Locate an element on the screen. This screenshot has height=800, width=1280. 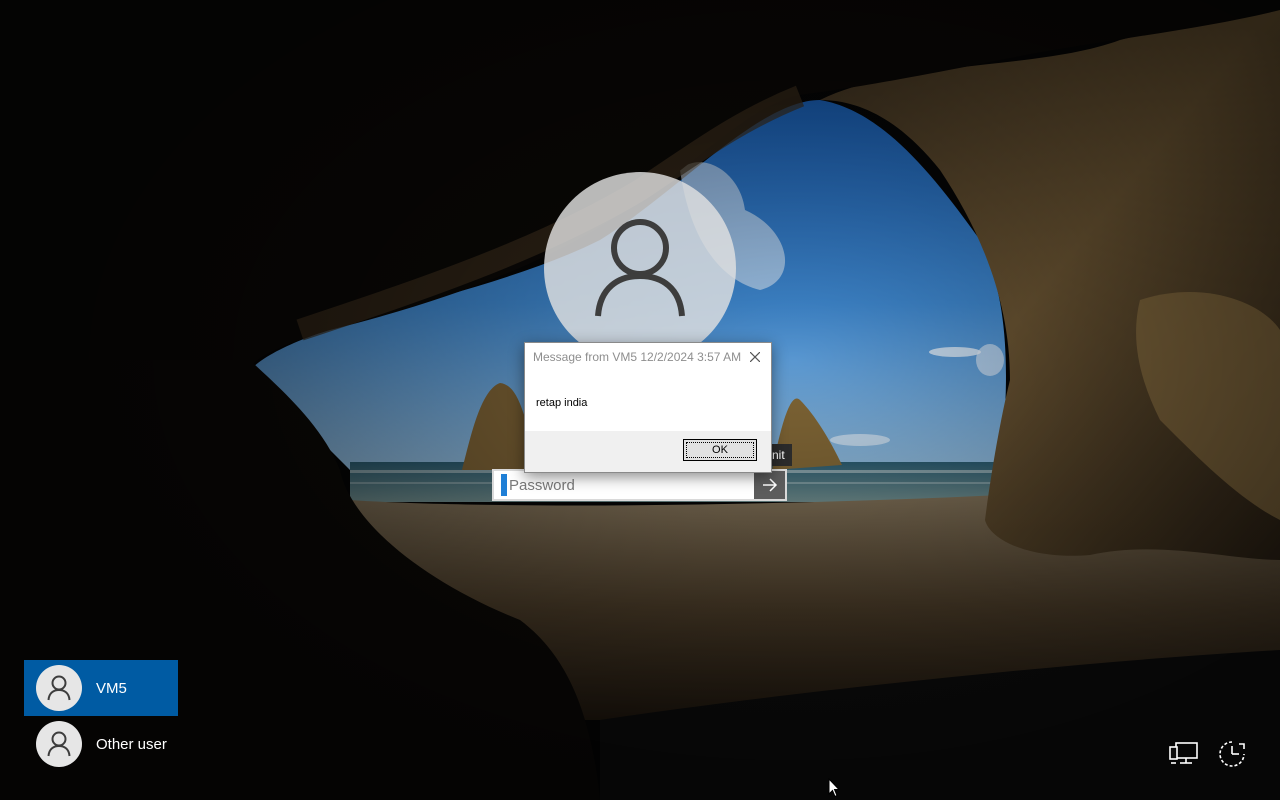
user-name: VM5 is located at coordinates (111, 688).